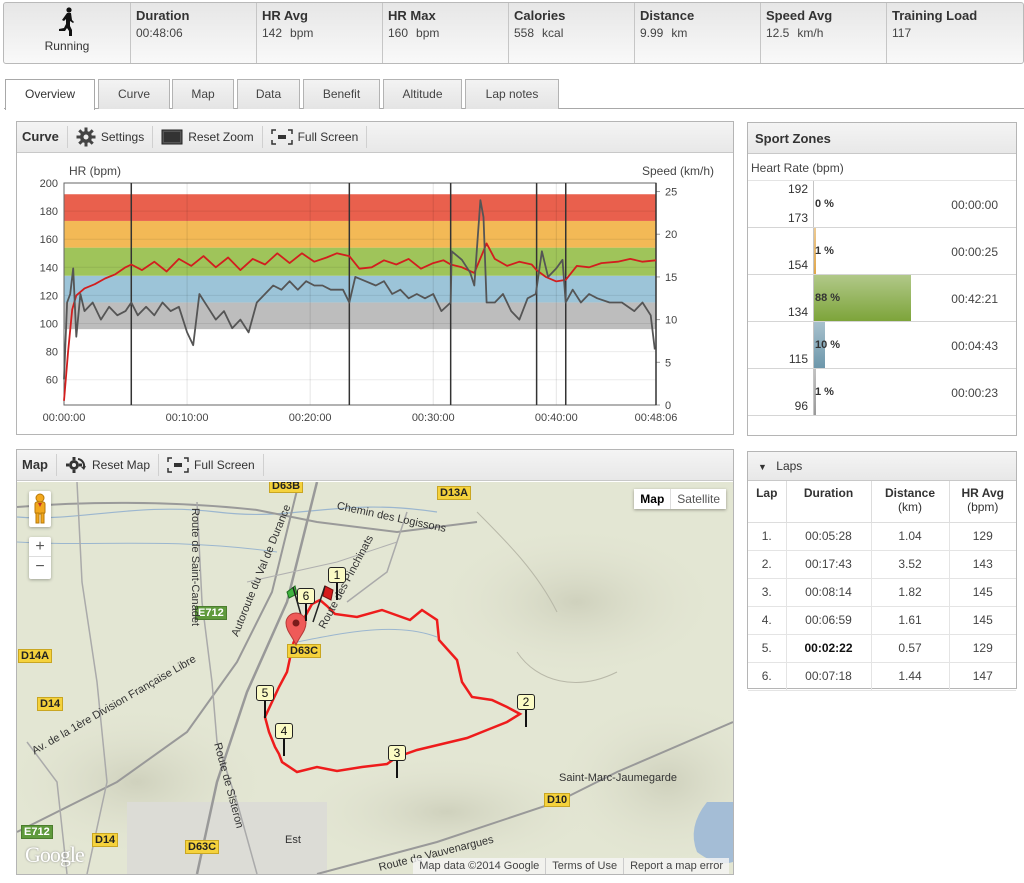  I want to click on lap-duration: 00:07:18, so click(829, 676).